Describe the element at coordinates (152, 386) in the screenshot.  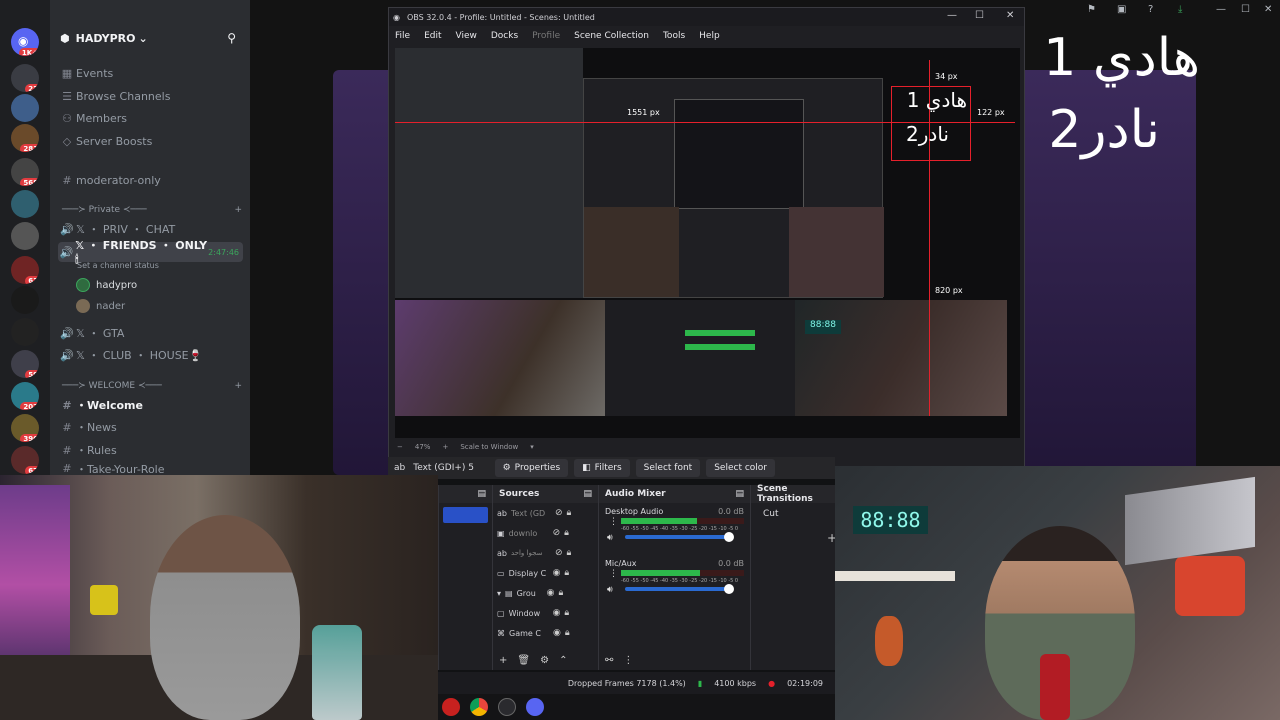
I see `category-welcome: ───≻ WELCOME ≺─── +` at that location.